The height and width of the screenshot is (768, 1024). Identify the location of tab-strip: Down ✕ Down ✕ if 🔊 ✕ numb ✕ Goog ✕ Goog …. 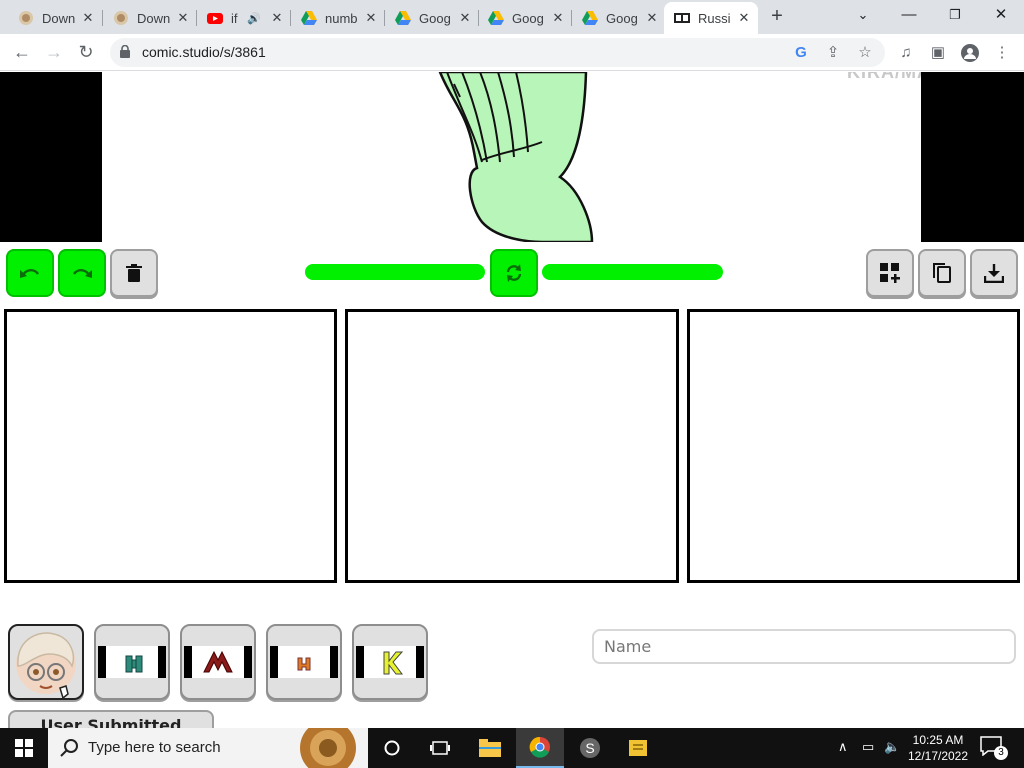
(512, 17).